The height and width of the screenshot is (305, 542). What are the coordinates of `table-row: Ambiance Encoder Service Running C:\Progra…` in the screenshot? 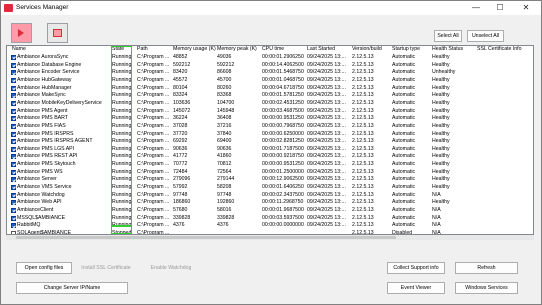 It's located at (270, 73).